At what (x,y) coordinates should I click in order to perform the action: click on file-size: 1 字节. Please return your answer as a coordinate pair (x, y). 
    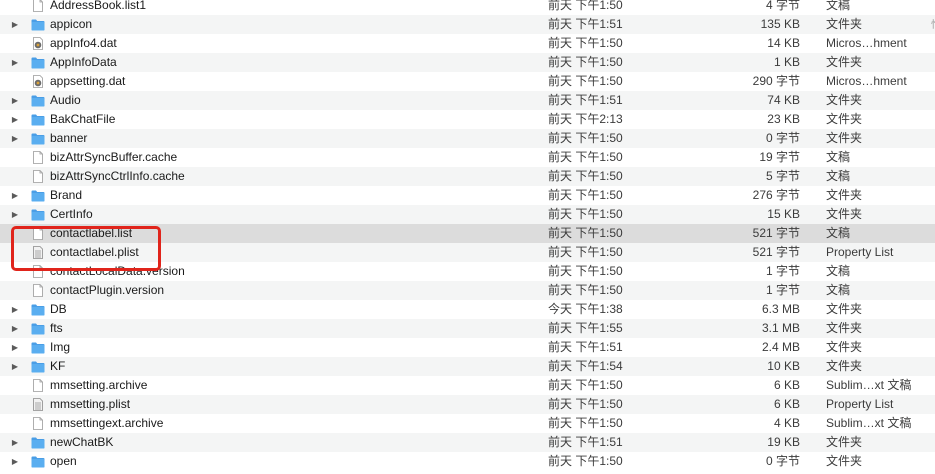
    Looking at the image, I should click on (782, 290).